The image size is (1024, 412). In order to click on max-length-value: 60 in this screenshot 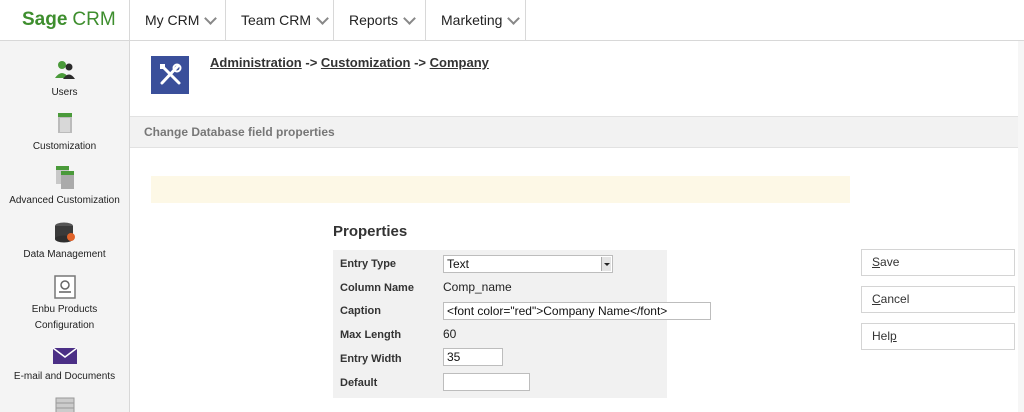, I will do `click(450, 334)`.